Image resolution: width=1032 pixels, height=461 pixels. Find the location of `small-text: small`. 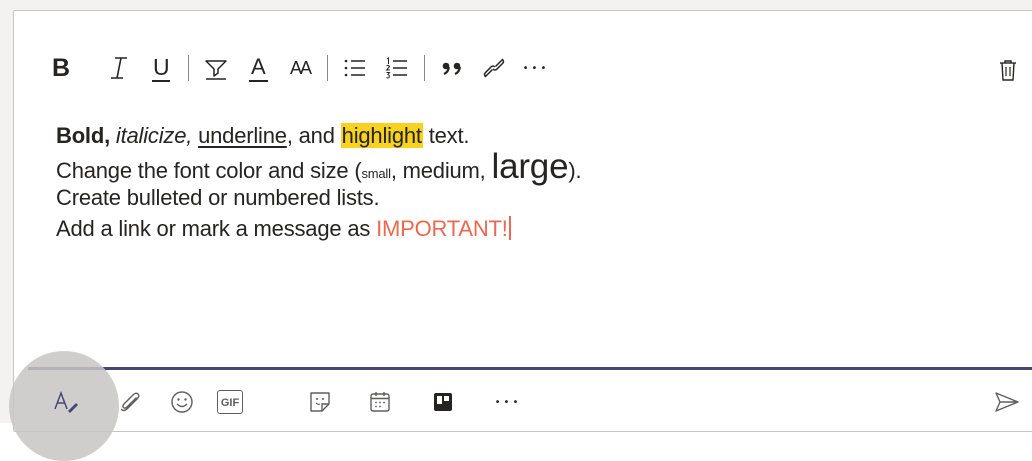

small-text: small is located at coordinates (376, 173).